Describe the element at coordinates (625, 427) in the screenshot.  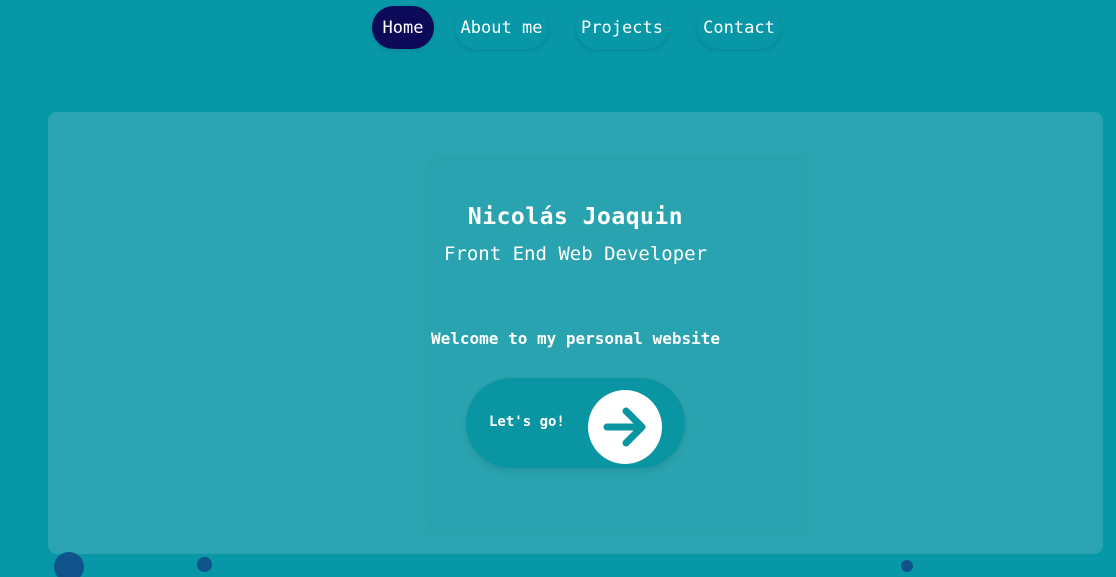
I see `arrow-right-icon` at that location.